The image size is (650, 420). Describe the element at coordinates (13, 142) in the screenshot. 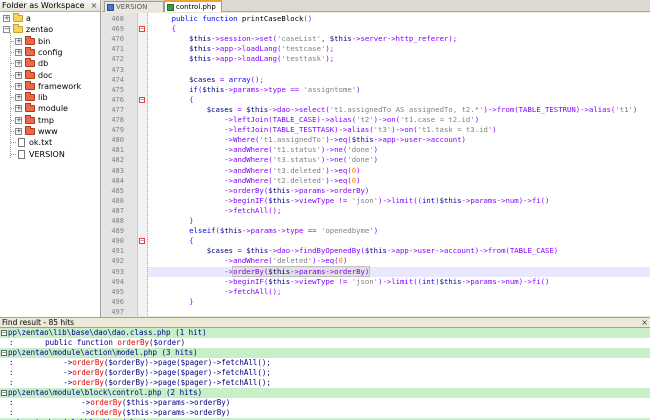

I see `tree-connector` at that location.